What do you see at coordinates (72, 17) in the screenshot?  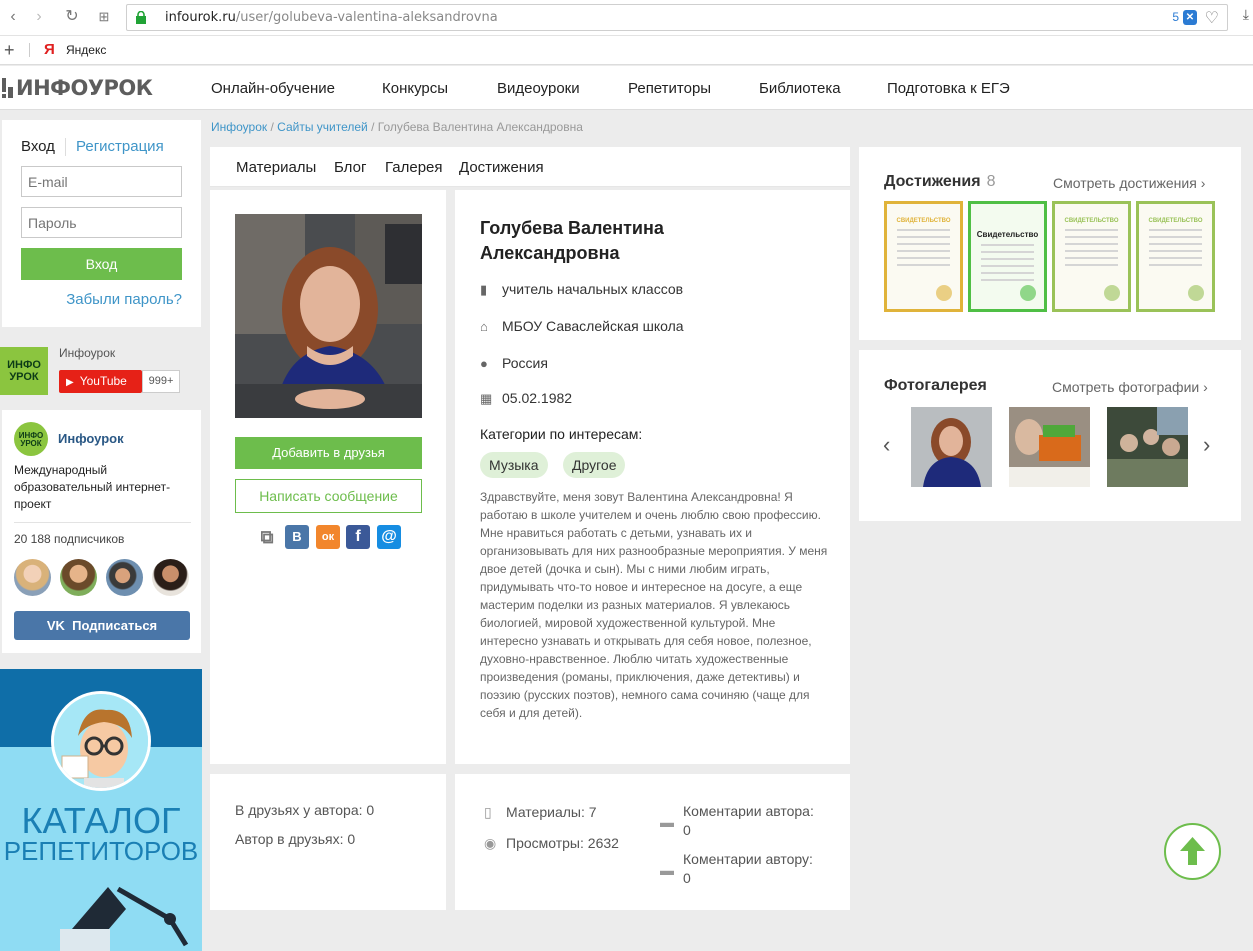 I see `reload-icon: ↻` at bounding box center [72, 17].